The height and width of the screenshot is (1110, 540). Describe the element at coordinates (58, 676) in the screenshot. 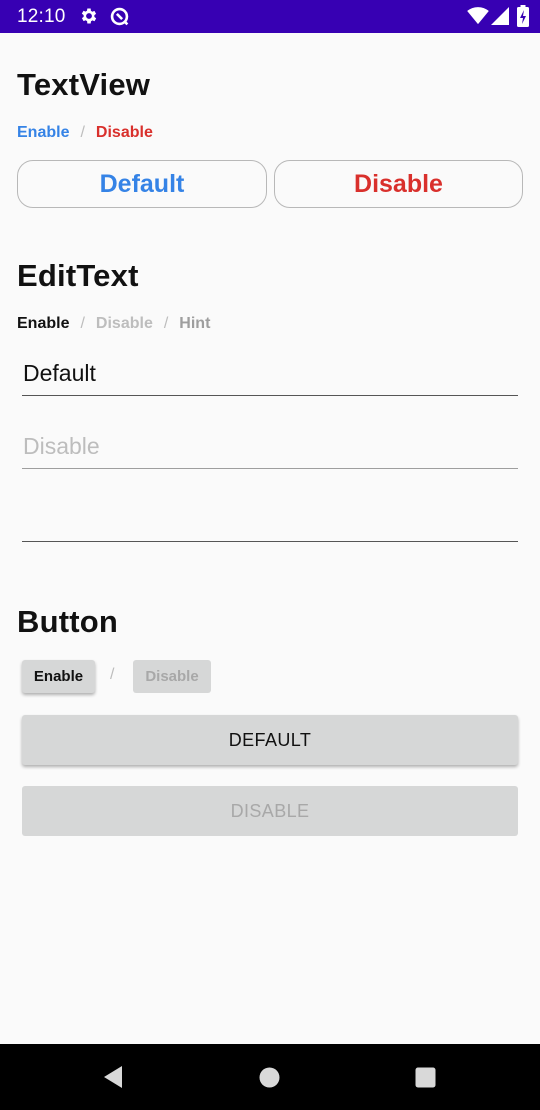

I see `button-enable-small: Enable` at that location.